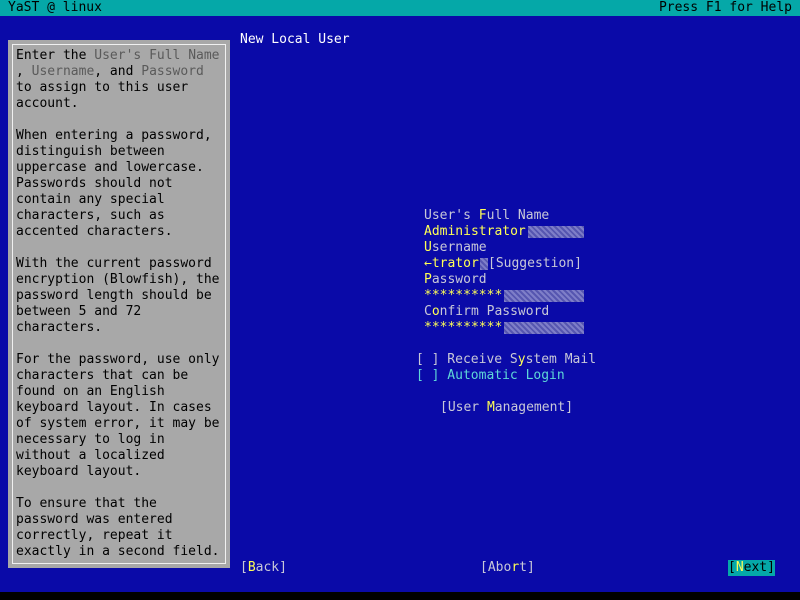 This screenshot has width=800, height=600. What do you see at coordinates (90, 455) in the screenshot?
I see `help-line: without a localized` at bounding box center [90, 455].